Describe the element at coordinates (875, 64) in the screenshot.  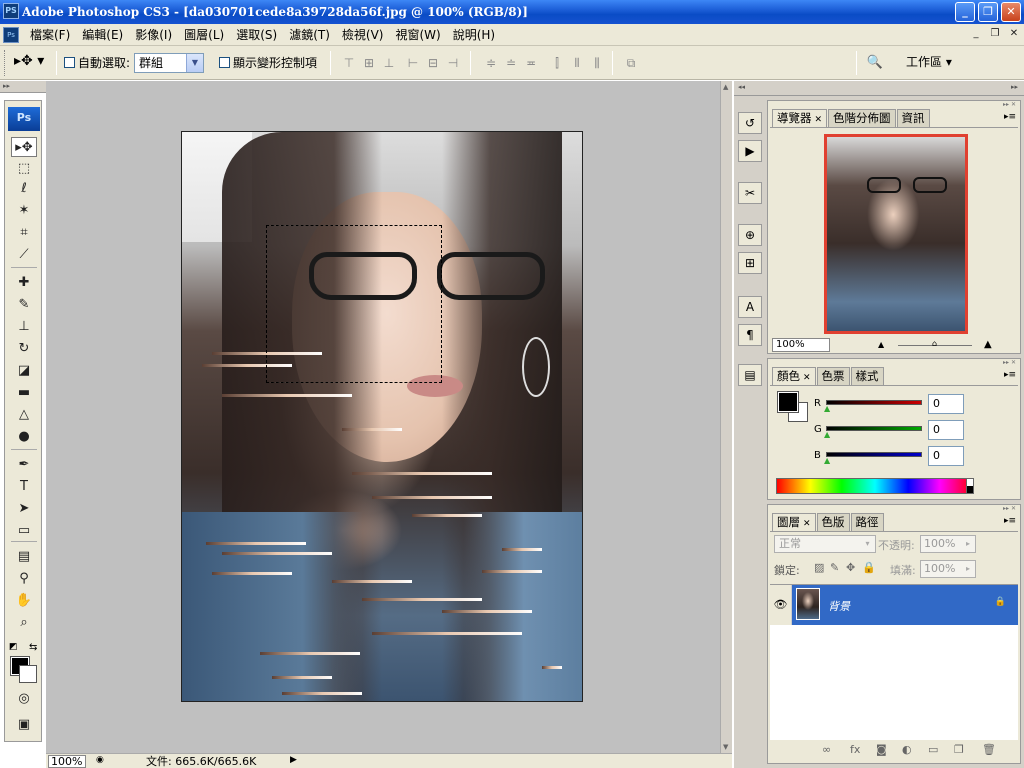
I see `bridge-button: 🔍` at that location.